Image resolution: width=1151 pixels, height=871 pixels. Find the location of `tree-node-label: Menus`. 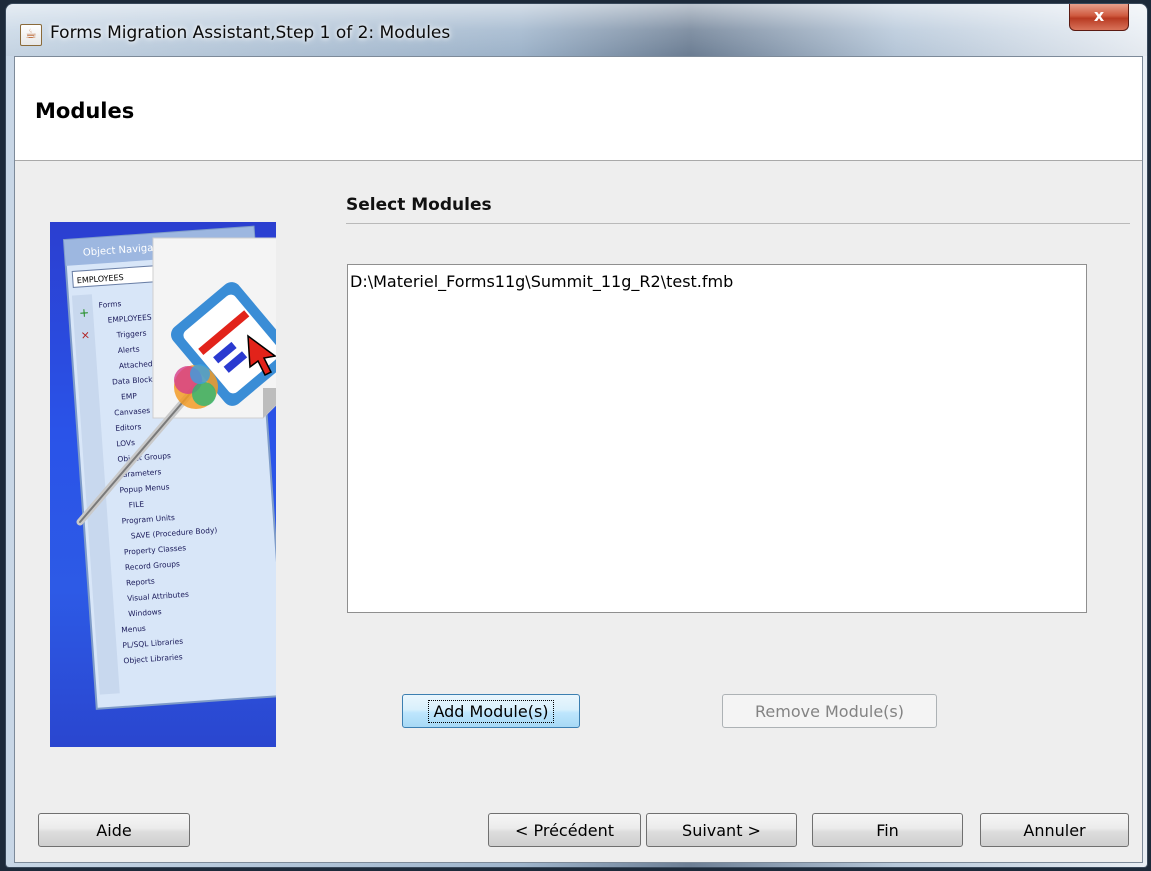

tree-node-label: Menus is located at coordinates (133, 629).